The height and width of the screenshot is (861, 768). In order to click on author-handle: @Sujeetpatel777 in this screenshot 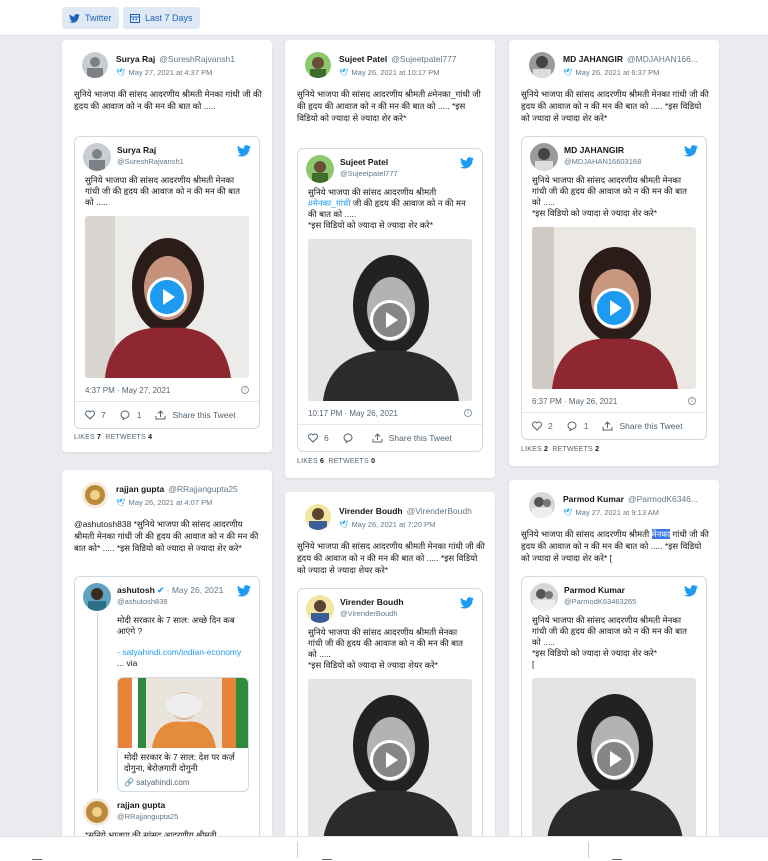, I will do `click(423, 59)`.